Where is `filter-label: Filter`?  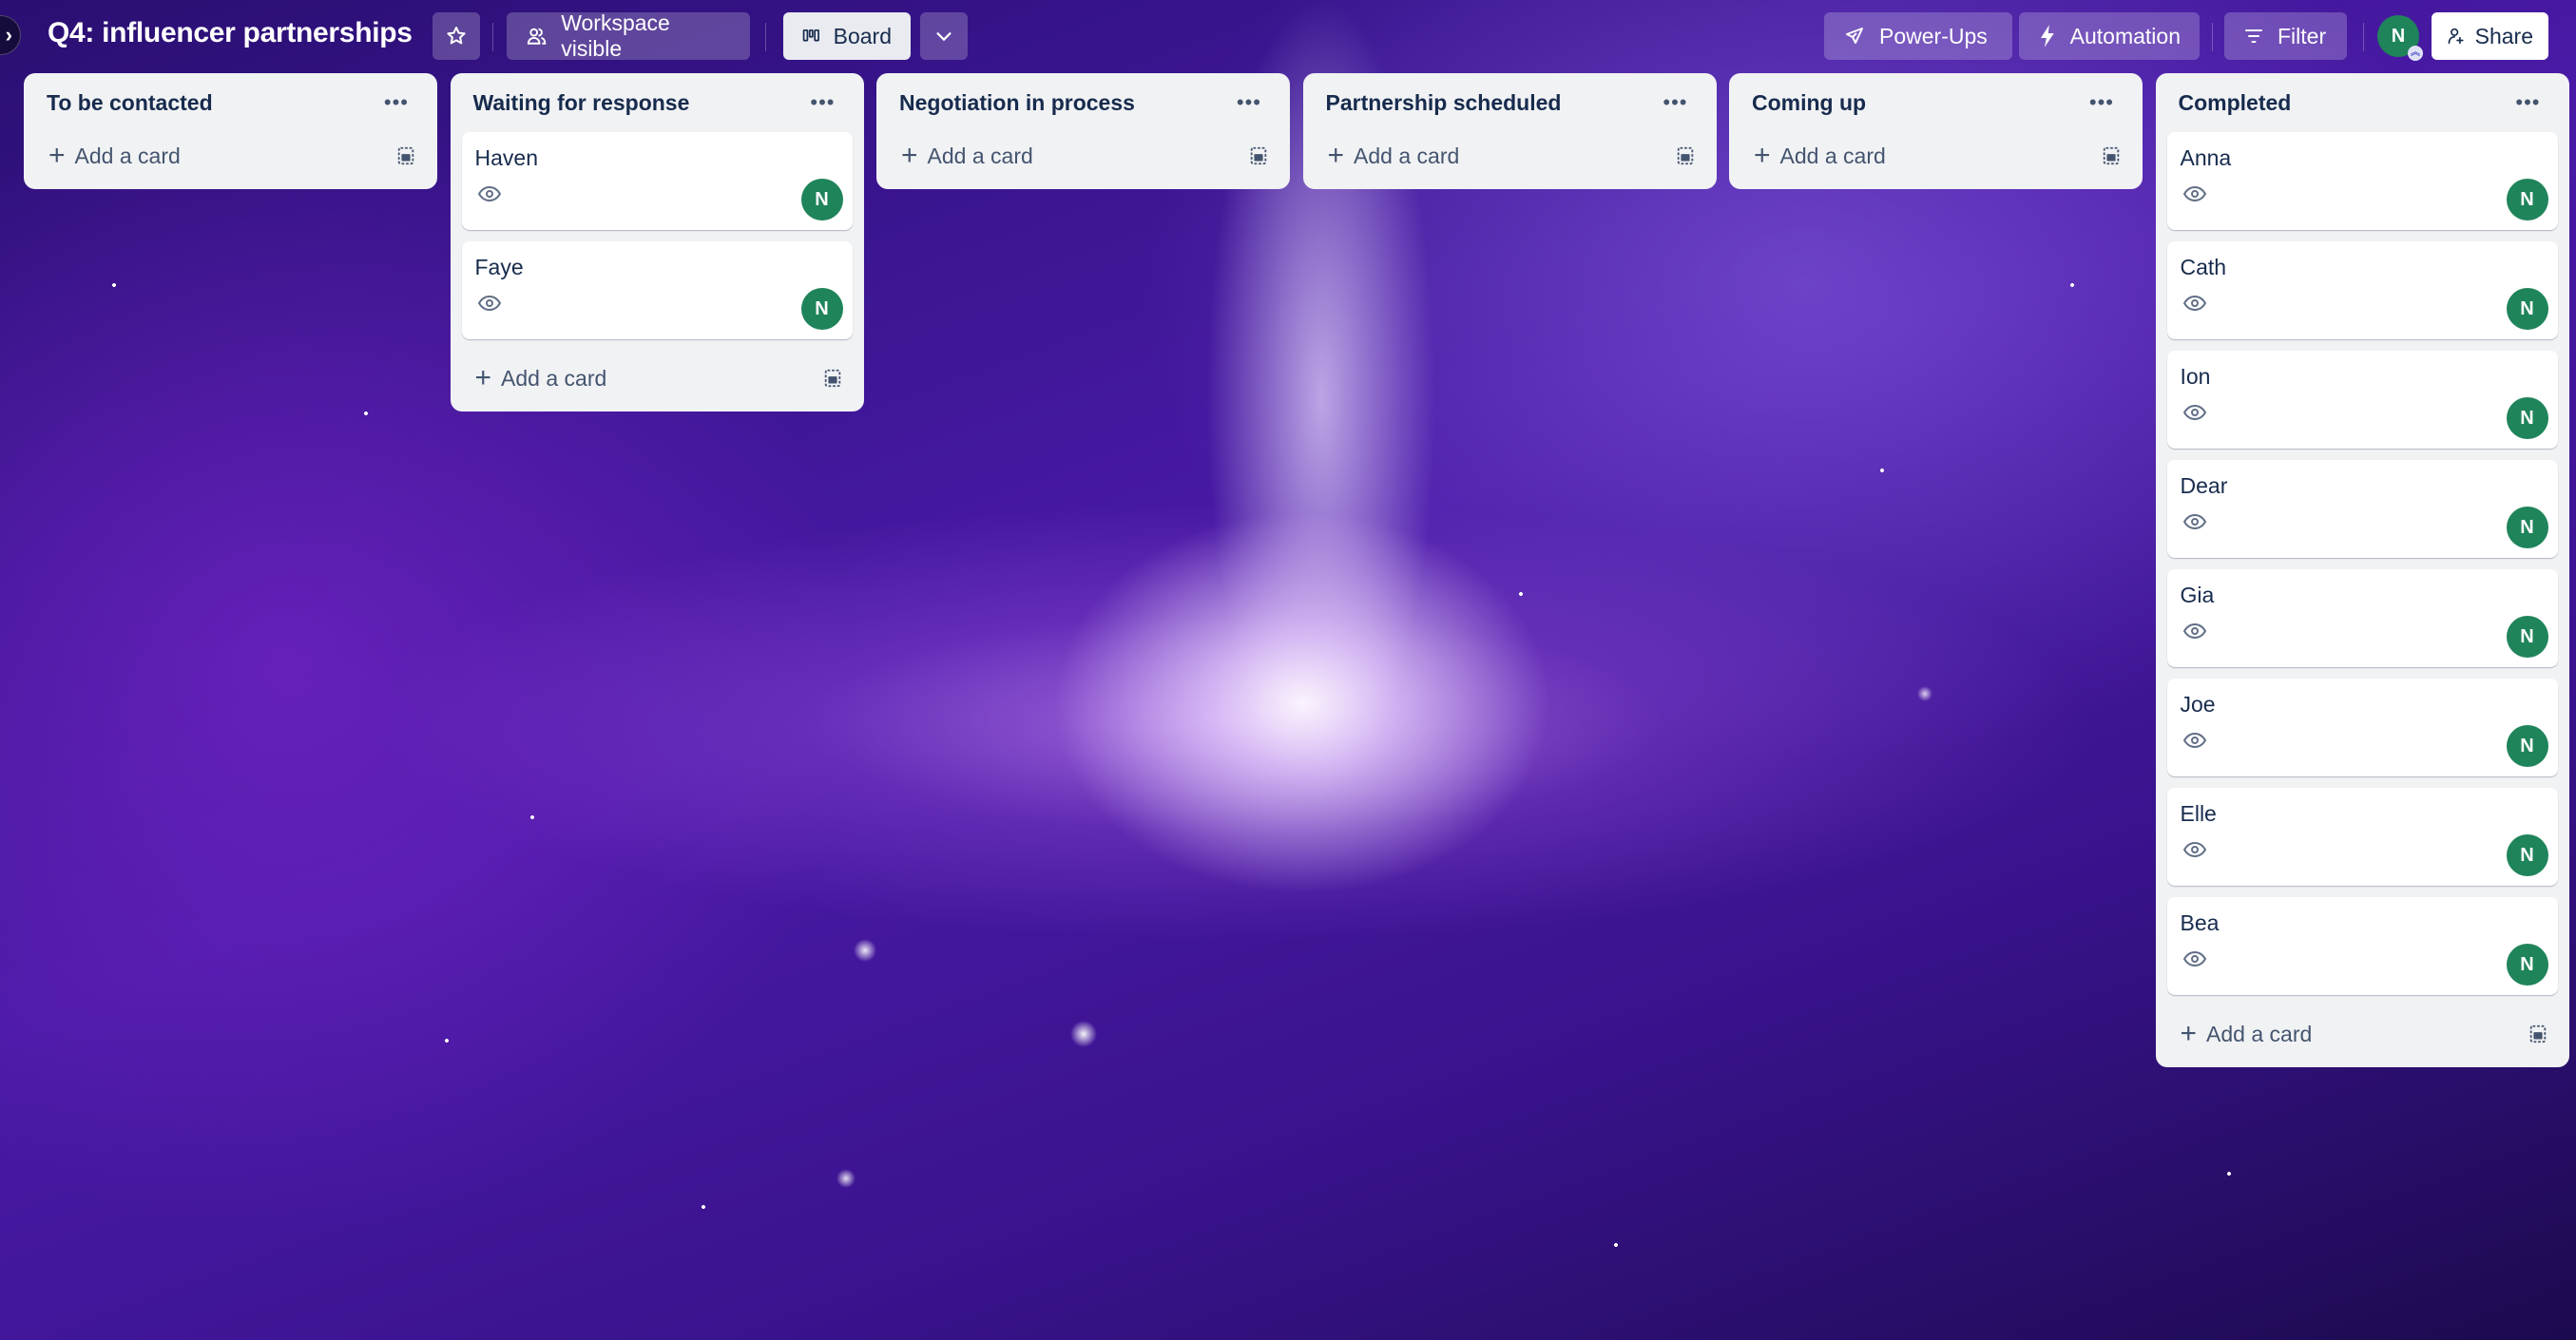 filter-label: Filter is located at coordinates (2302, 35).